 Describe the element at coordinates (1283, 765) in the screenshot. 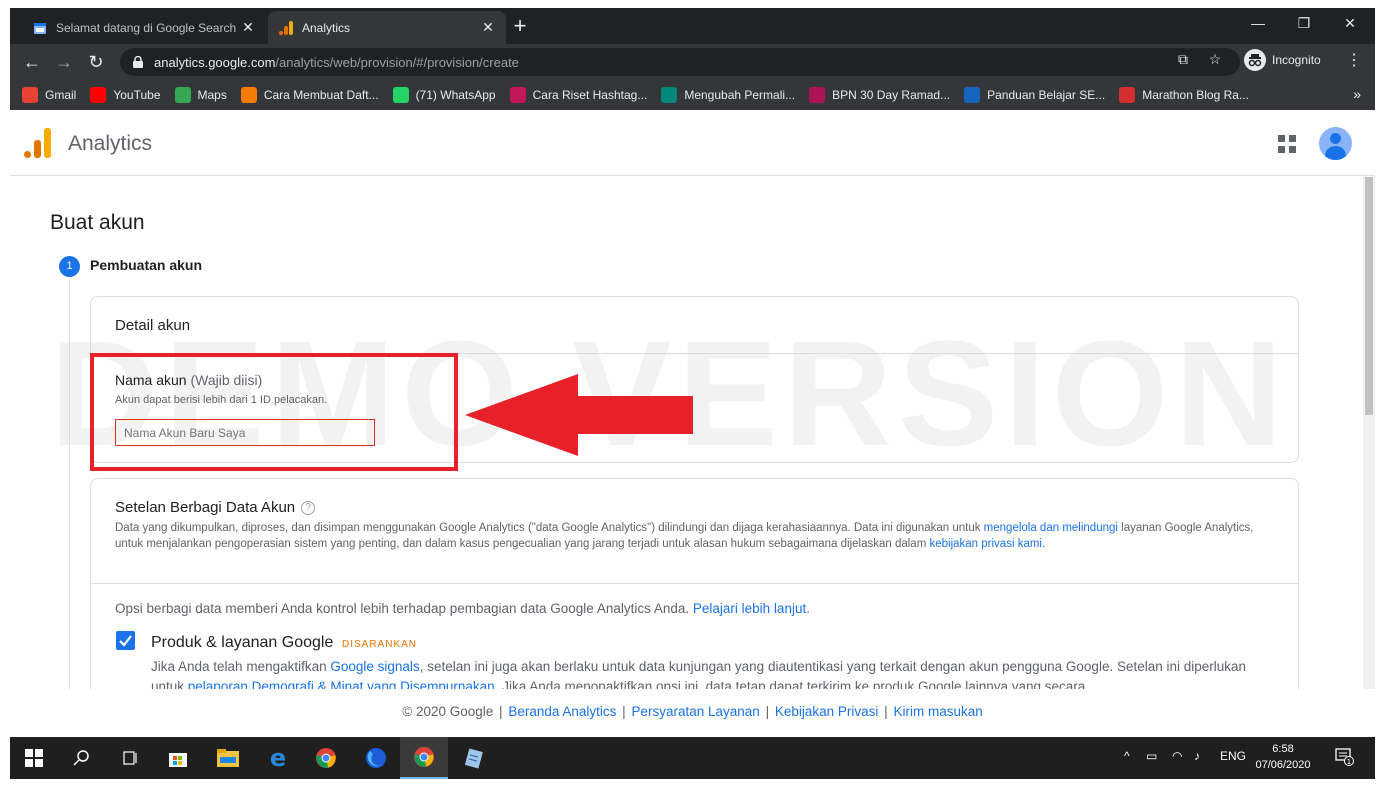

I see `clock-date: 07/06/2020` at that location.